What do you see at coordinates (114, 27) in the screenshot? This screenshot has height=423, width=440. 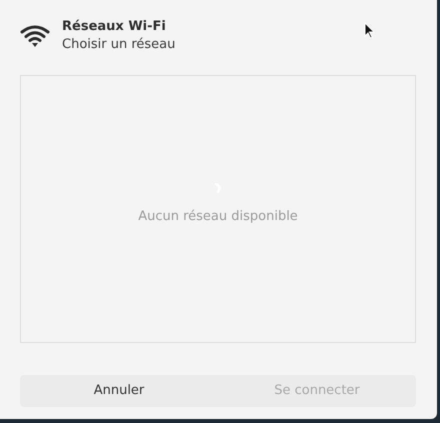 I see `dialog-title: Réseaux Wi-Fi` at bounding box center [114, 27].